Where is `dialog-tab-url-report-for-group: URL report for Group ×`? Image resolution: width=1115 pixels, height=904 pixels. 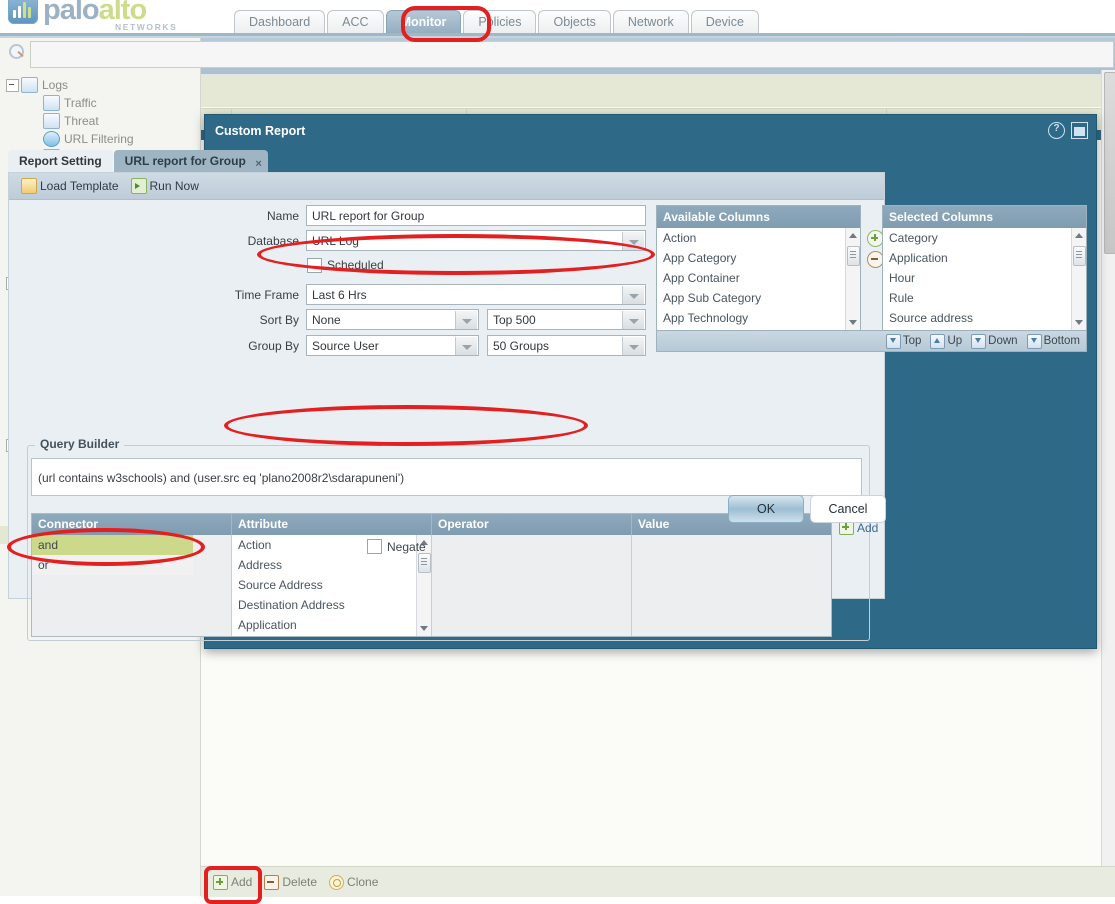 dialog-tab-url-report-for-group: URL report for Group × is located at coordinates (190, 161).